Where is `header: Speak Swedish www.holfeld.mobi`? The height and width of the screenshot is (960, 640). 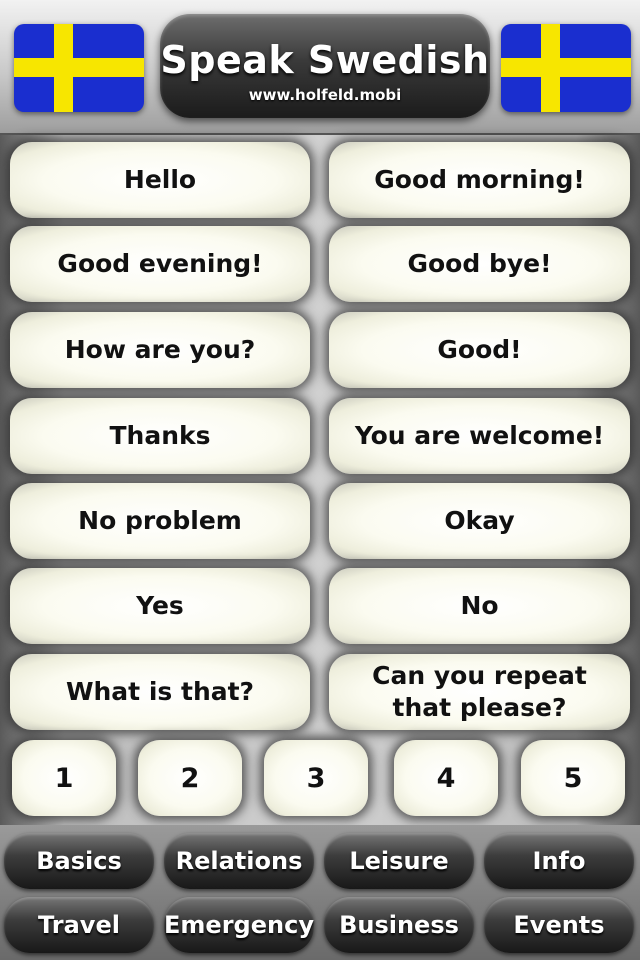
header: Speak Swedish www.holfeld.mobi is located at coordinates (320, 67).